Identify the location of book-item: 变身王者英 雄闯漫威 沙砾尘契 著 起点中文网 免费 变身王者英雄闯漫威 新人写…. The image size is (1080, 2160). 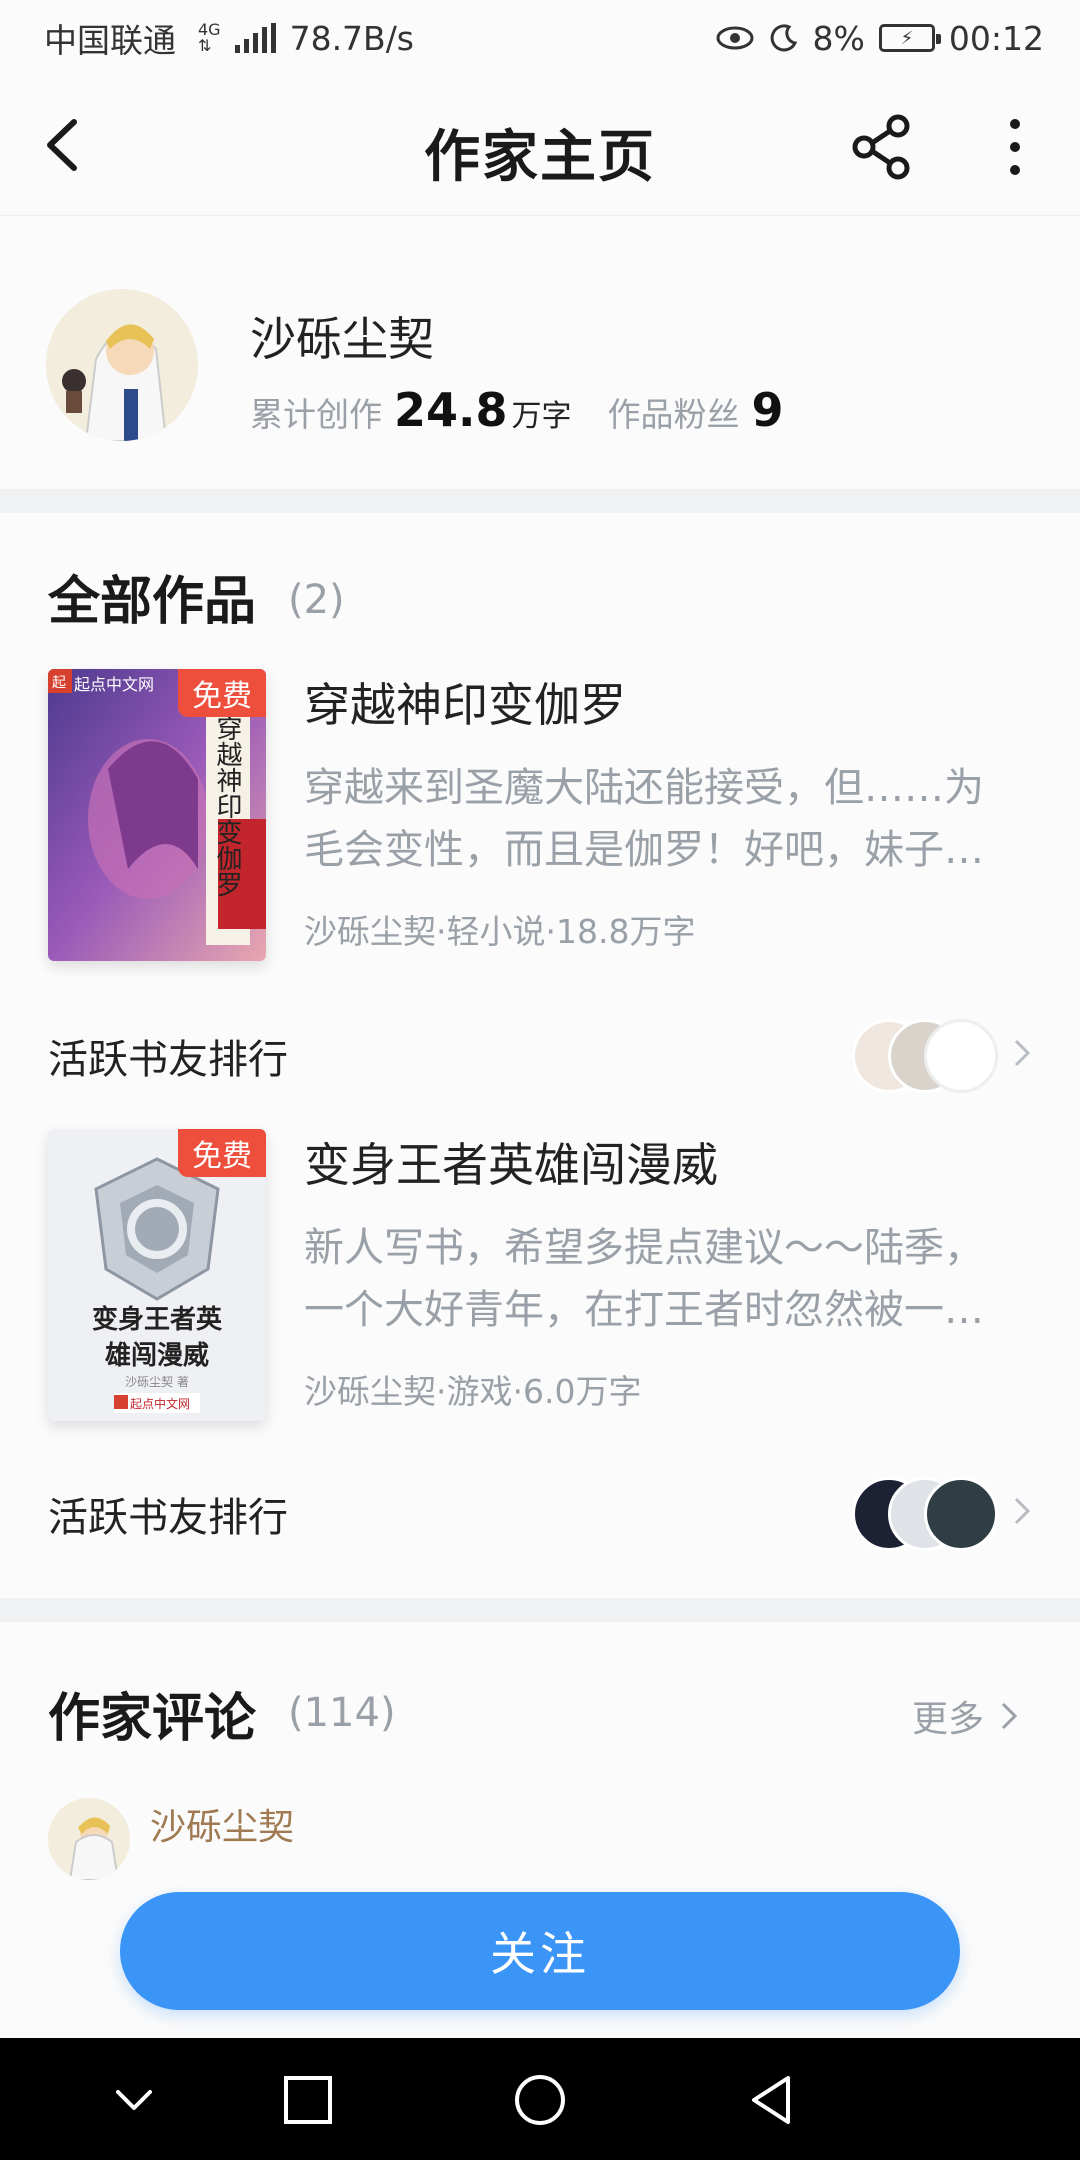
(540, 1279).